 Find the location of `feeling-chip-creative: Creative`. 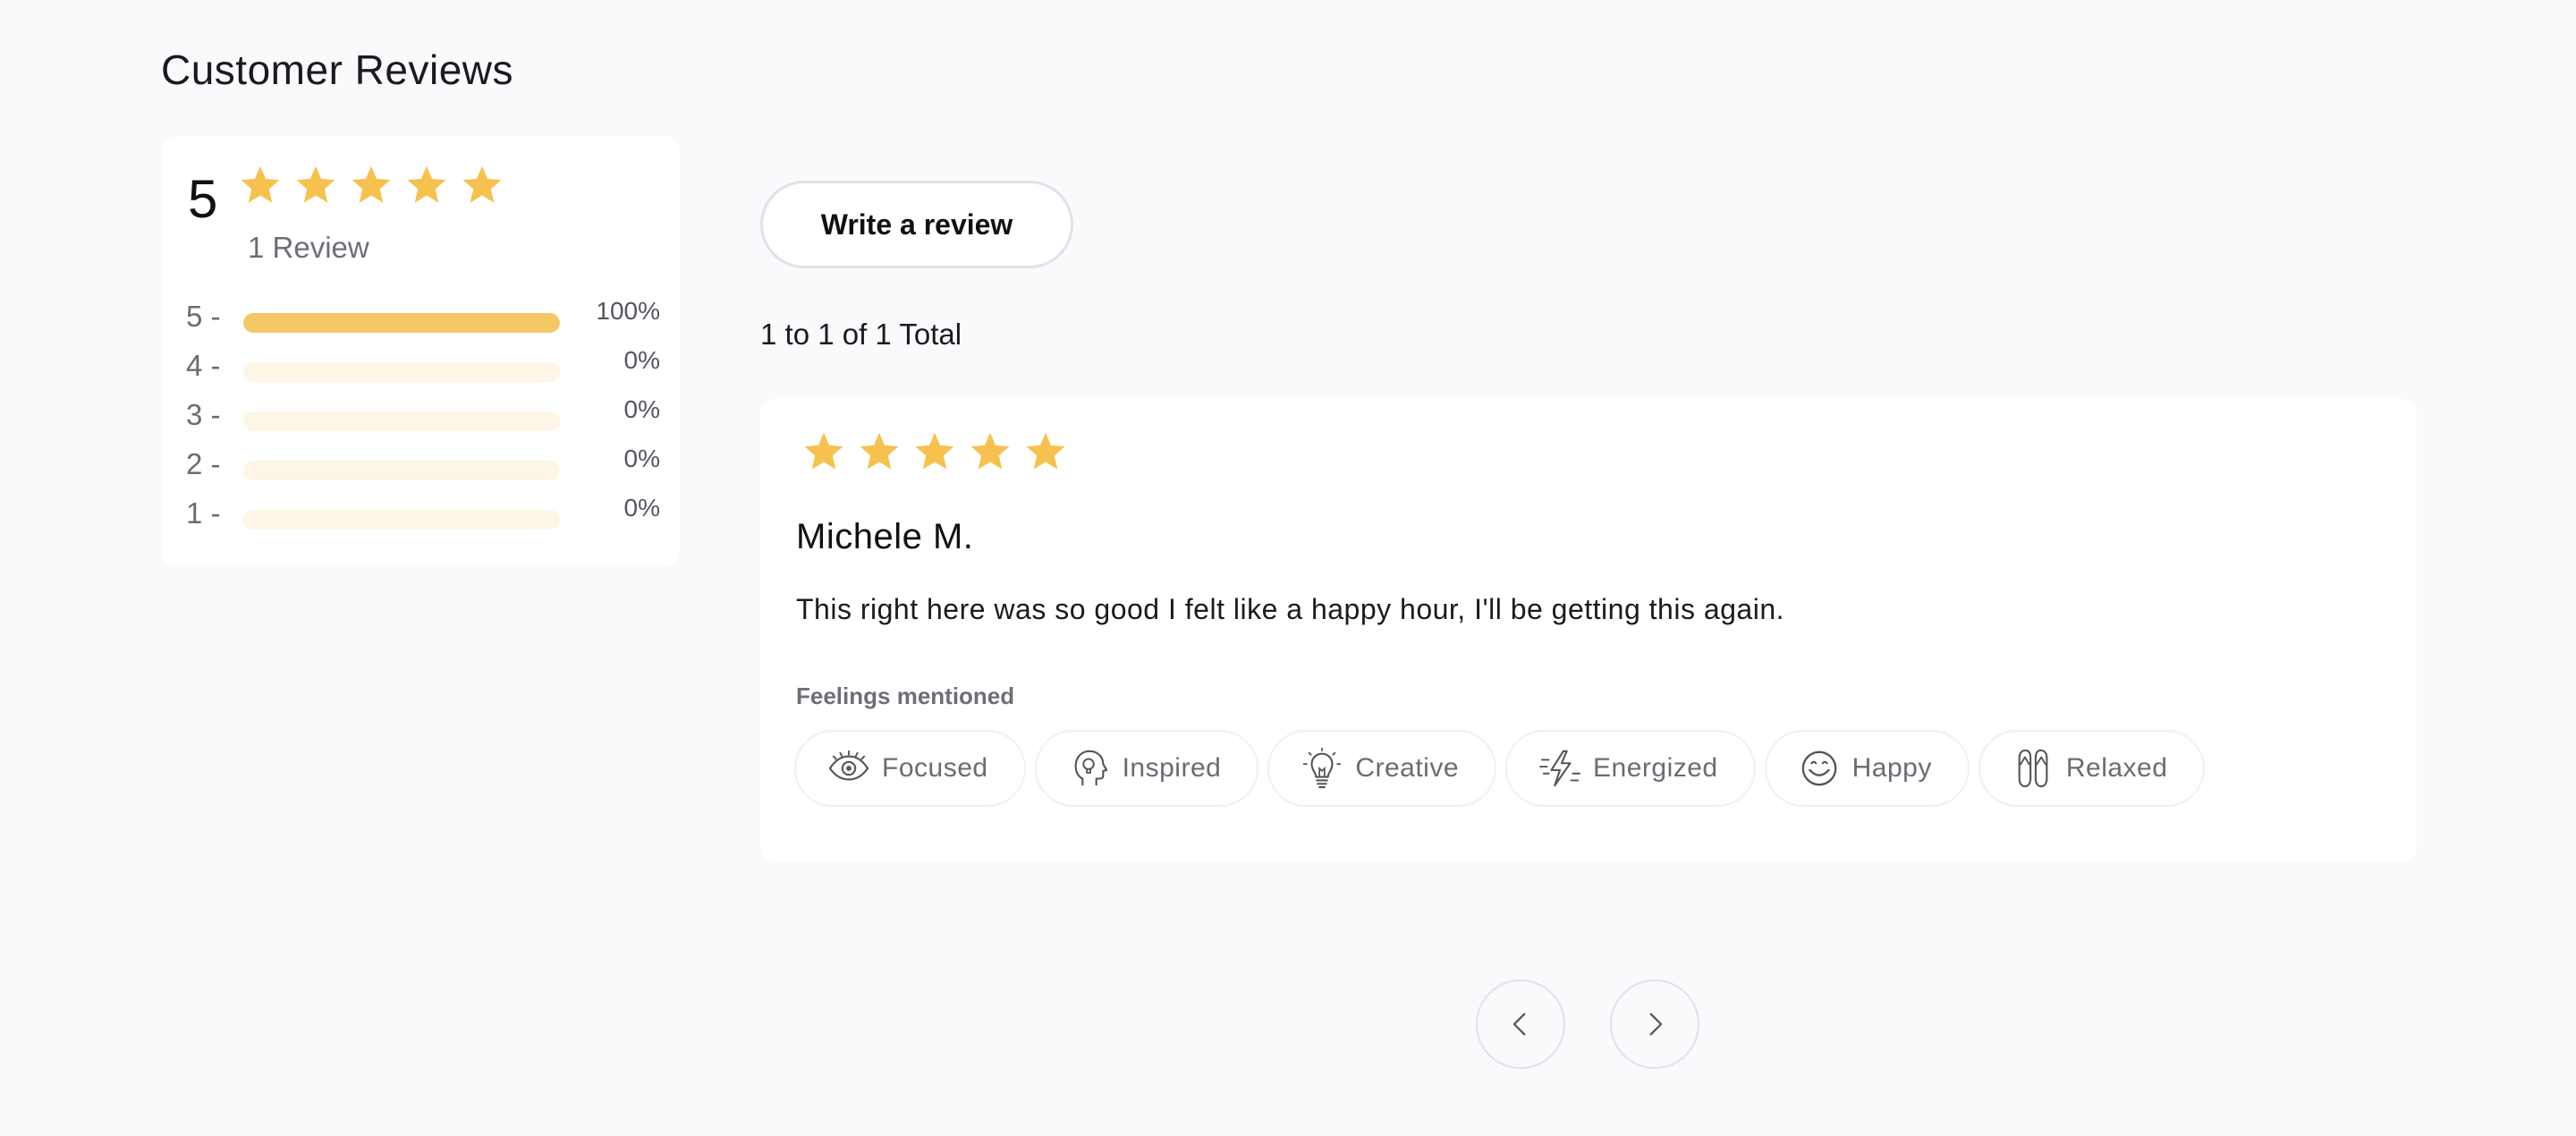

feeling-chip-creative: Creative is located at coordinates (1382, 768).